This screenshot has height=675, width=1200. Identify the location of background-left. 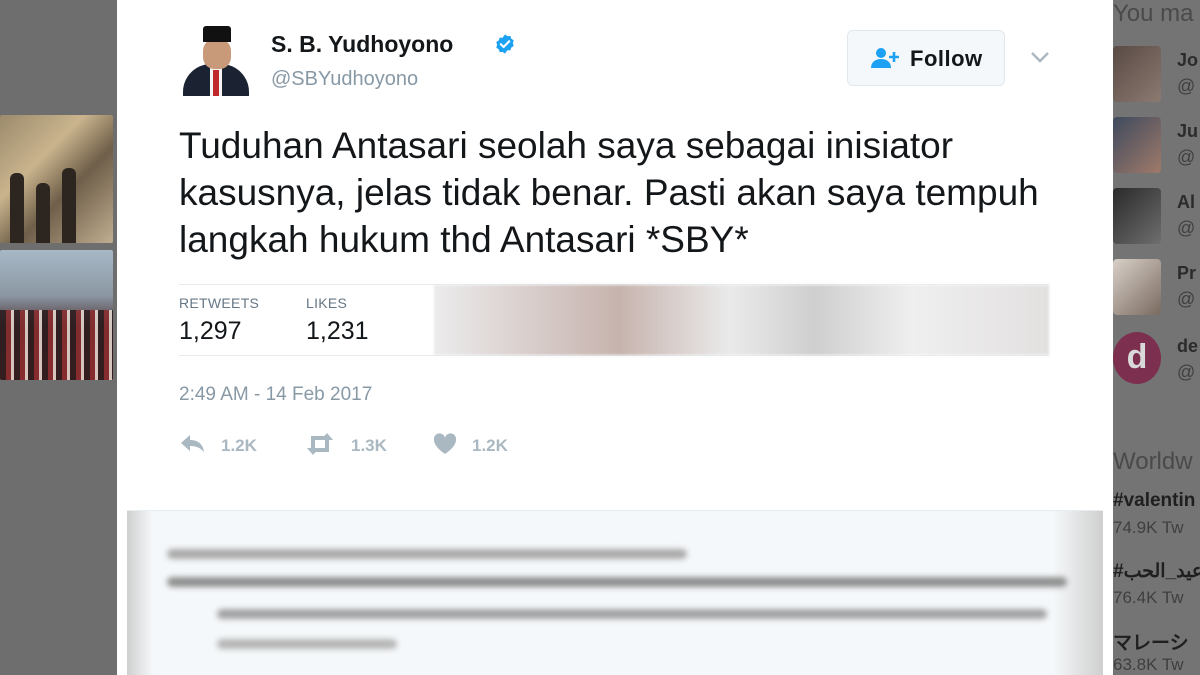
(58, 337).